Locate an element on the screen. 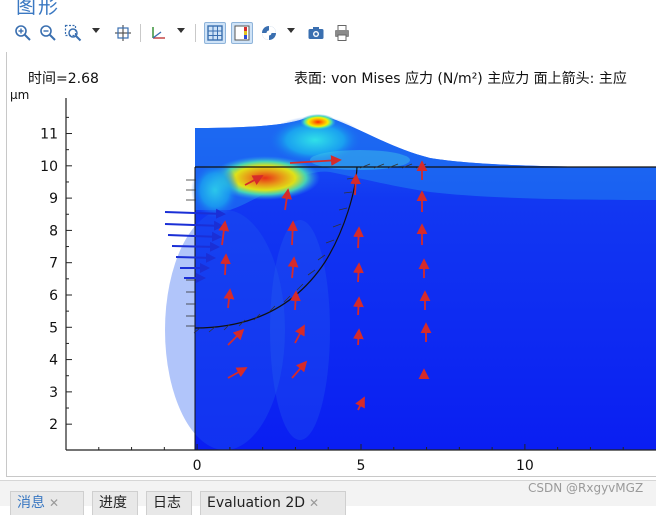 The width and height of the screenshot is (656, 515). y-tick-label: 9 is located at coordinates (53, 199).